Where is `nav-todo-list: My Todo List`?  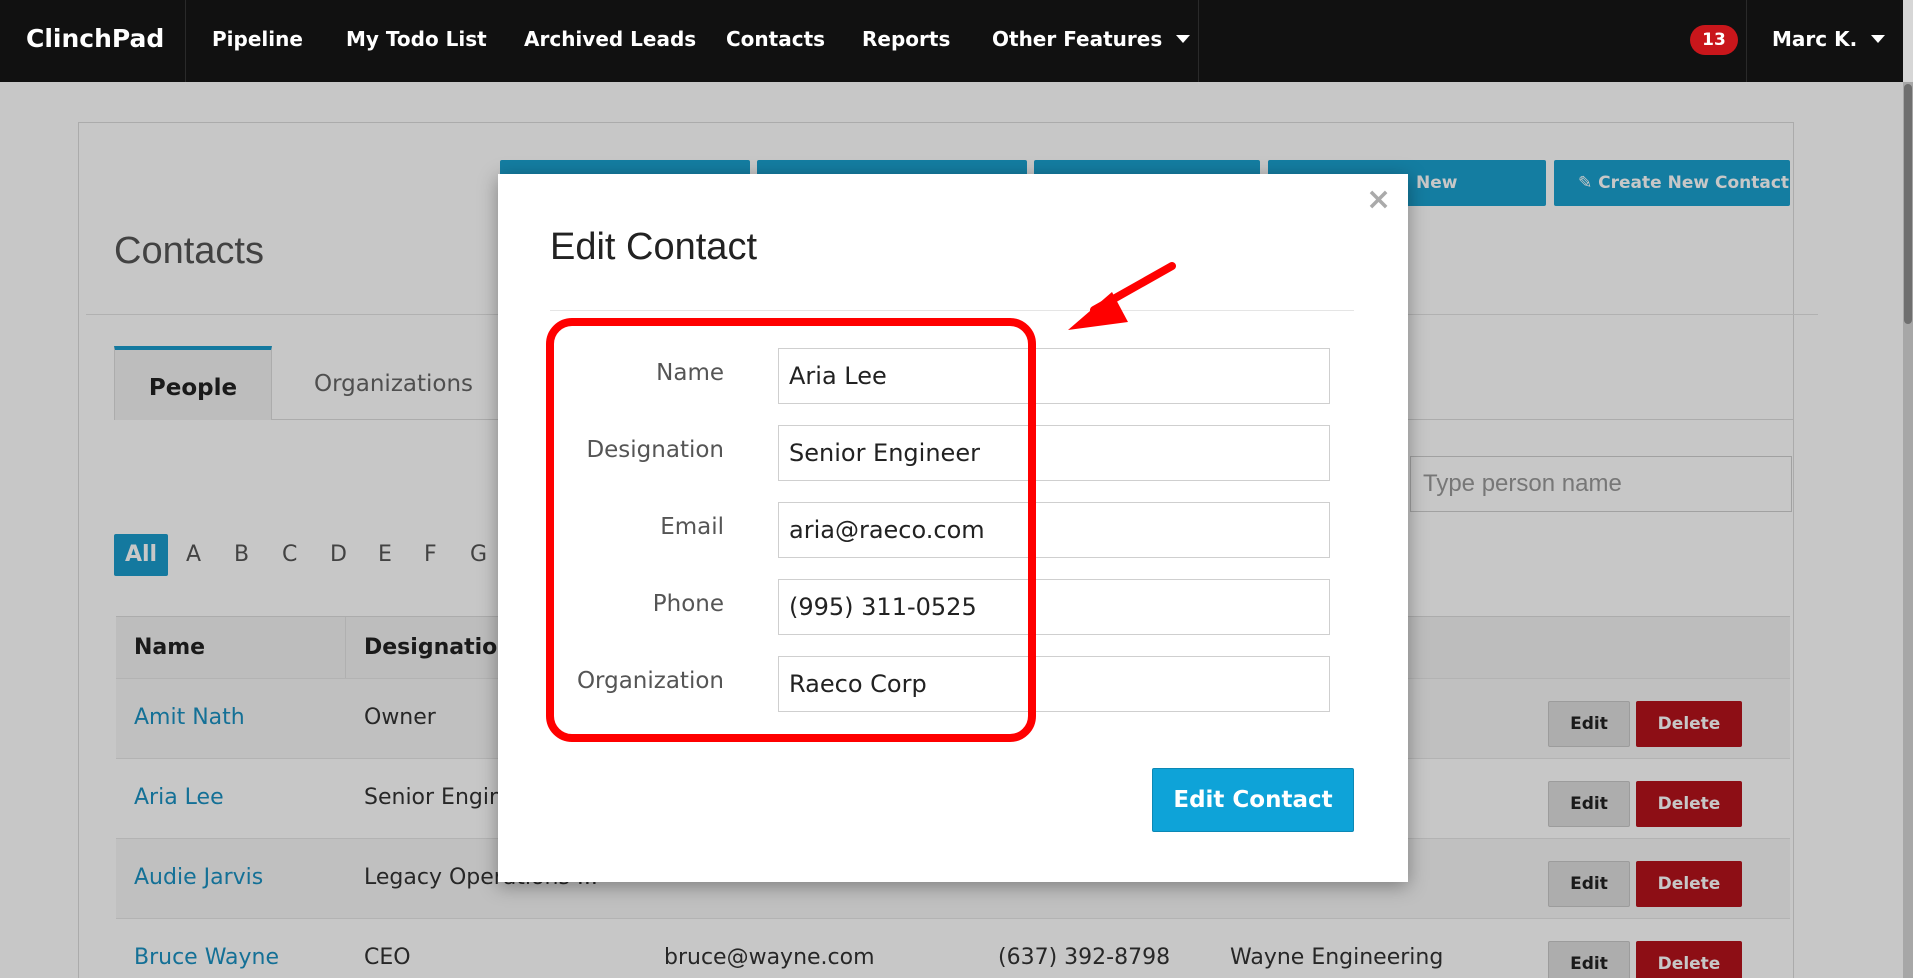
nav-todo-list: My Todo List is located at coordinates (416, 41).